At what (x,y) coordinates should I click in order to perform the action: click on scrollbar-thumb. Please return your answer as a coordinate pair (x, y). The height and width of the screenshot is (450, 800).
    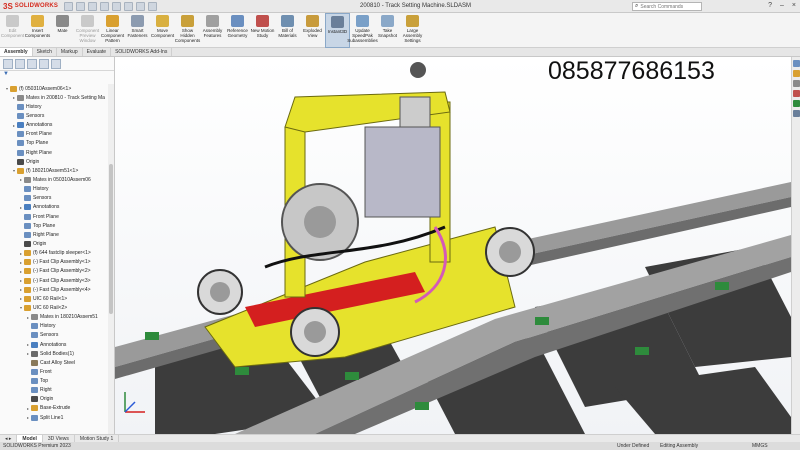
    Looking at the image, I should click on (111, 239).